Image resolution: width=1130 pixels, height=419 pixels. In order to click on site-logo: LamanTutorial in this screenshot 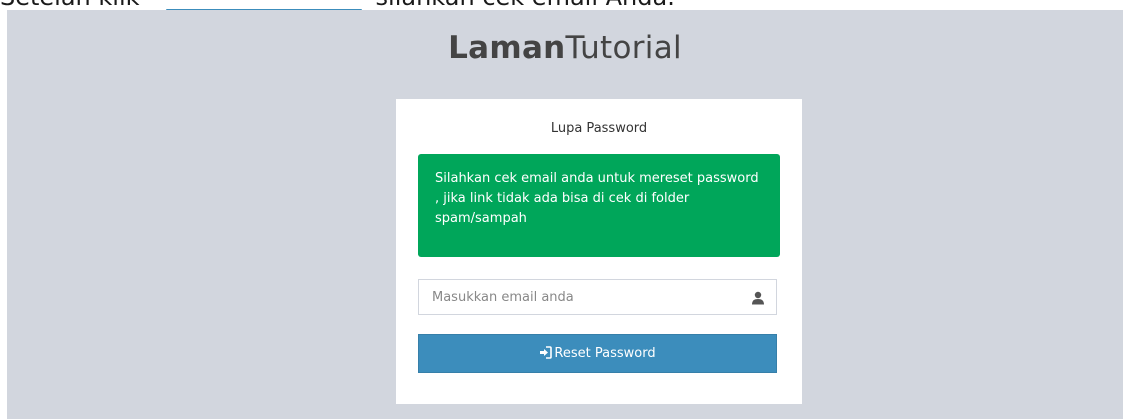, I will do `click(565, 48)`.